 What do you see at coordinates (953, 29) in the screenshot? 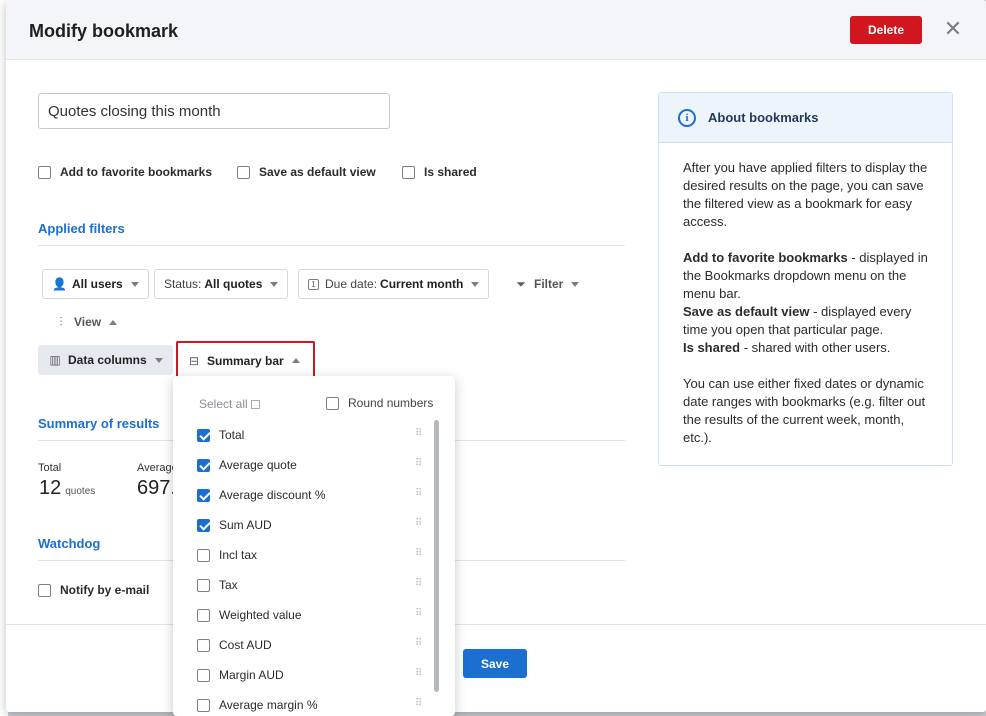
I see `close-icon: ✕` at bounding box center [953, 29].